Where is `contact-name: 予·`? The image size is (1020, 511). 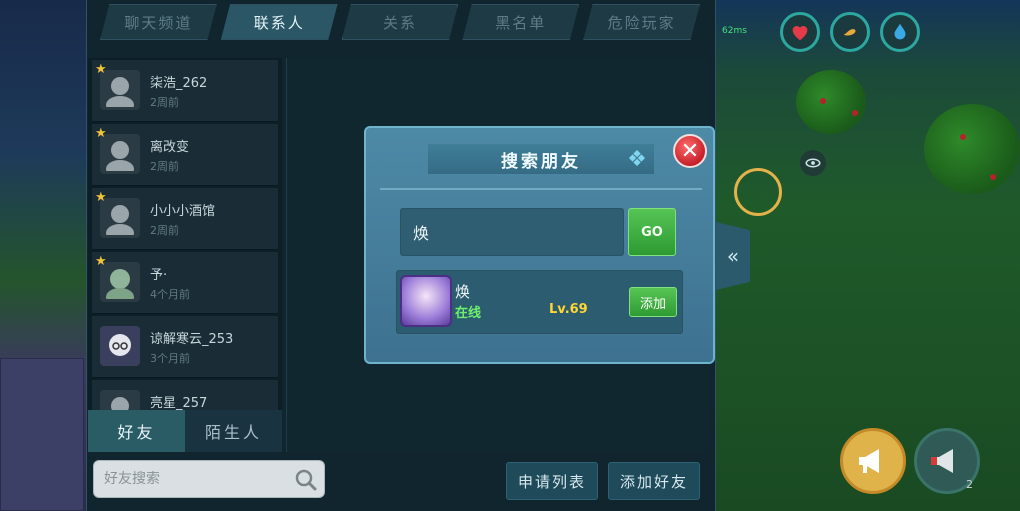
contact-name: 予· is located at coordinates (159, 275).